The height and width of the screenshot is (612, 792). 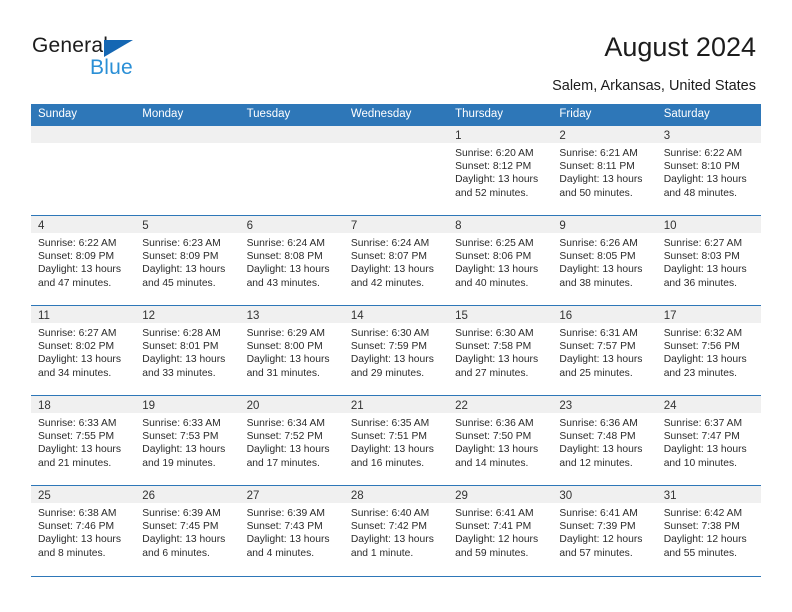 What do you see at coordinates (111, 67) in the screenshot?
I see `logo-text-blue: Blue` at bounding box center [111, 67].